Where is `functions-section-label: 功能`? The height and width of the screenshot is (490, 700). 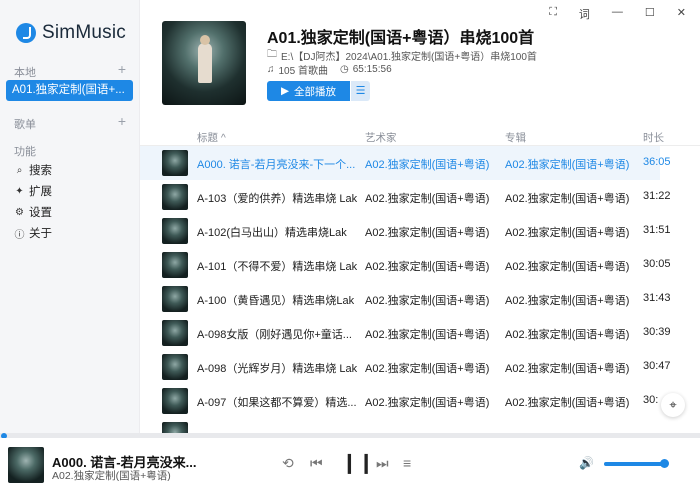
functions-section-label: 功能 is located at coordinates (25, 152).